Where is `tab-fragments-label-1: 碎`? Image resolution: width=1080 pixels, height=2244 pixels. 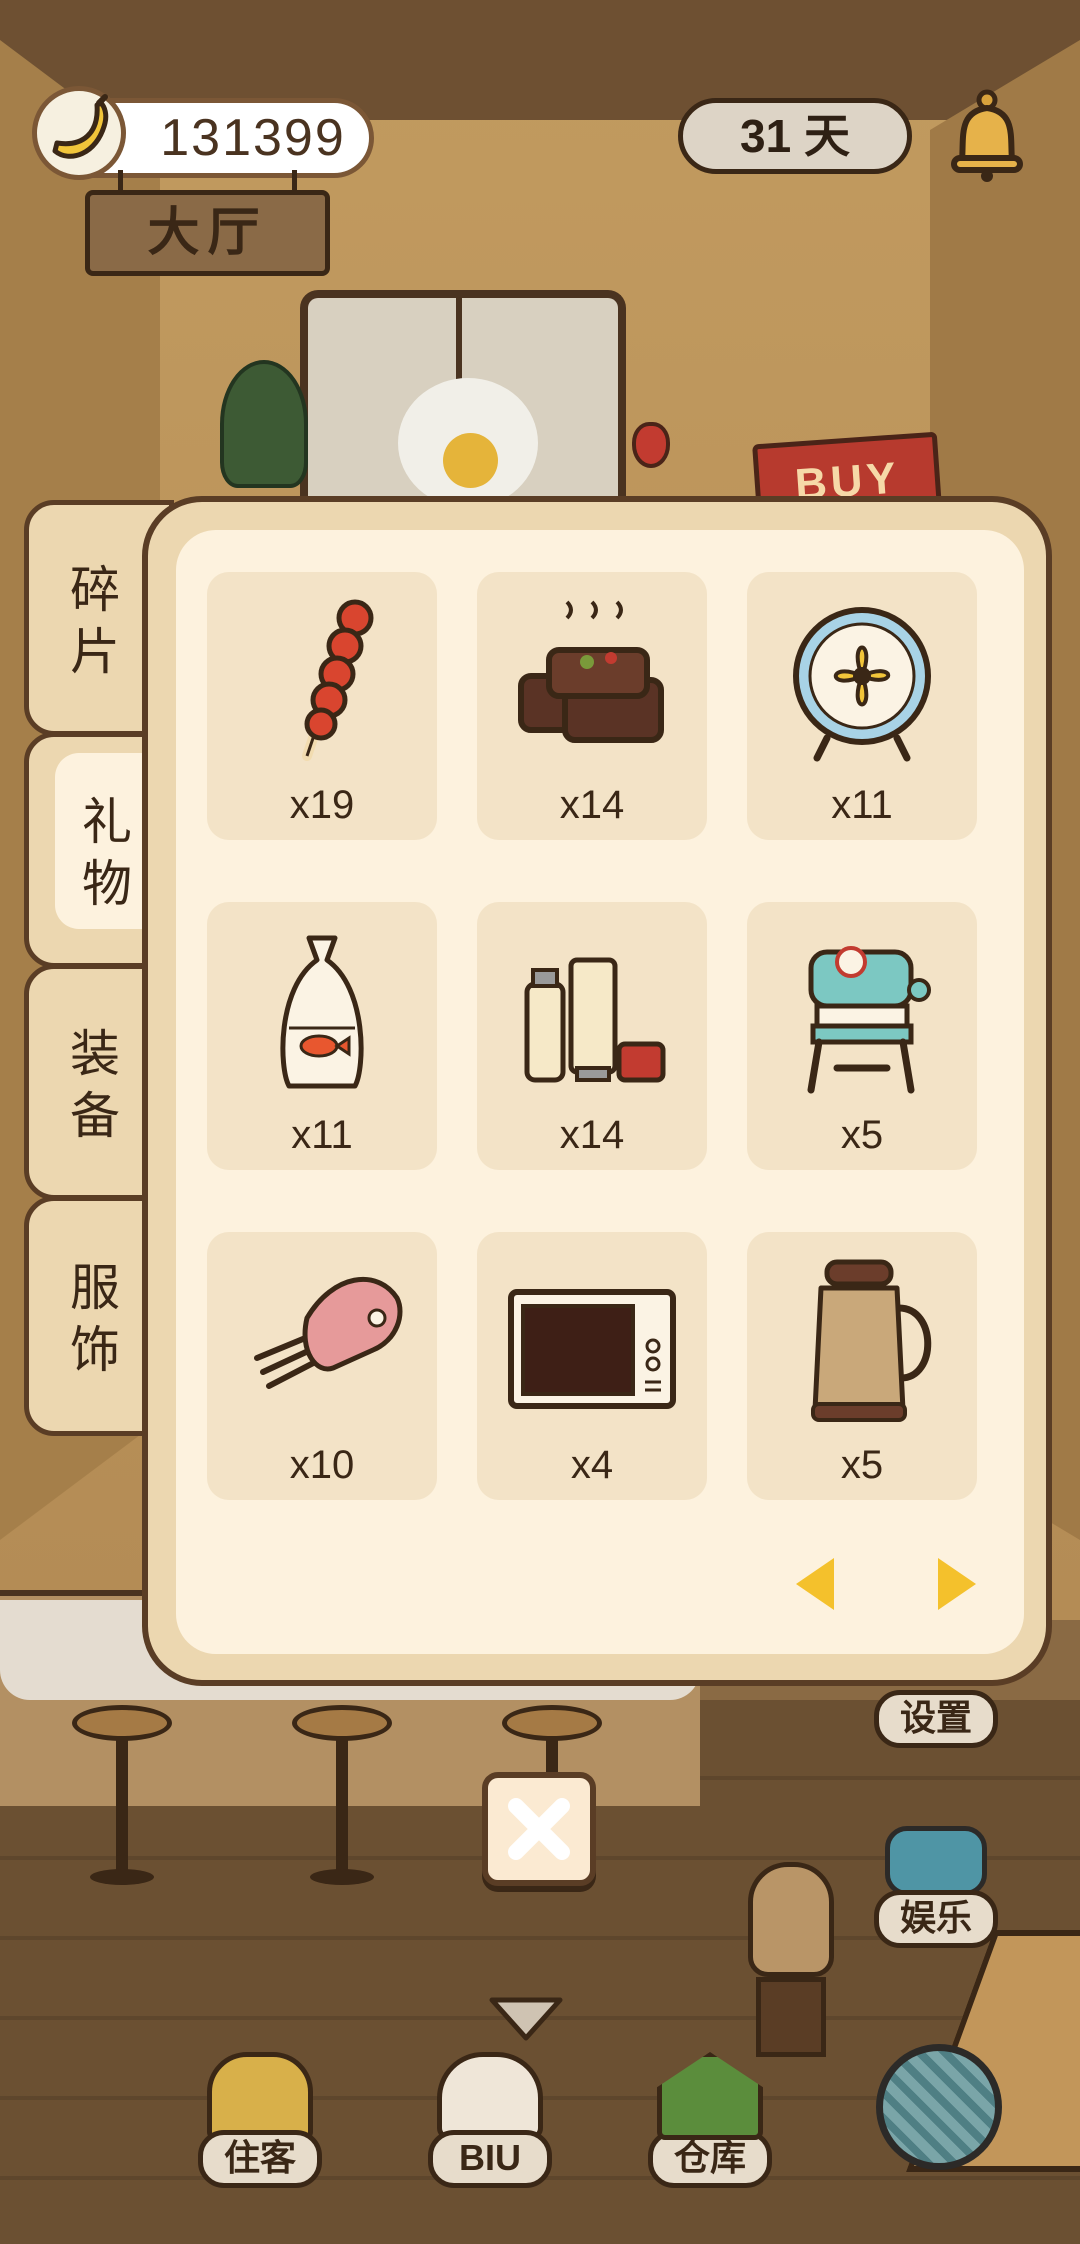
tab-fragments-label-1: 碎 is located at coordinates (95, 590).